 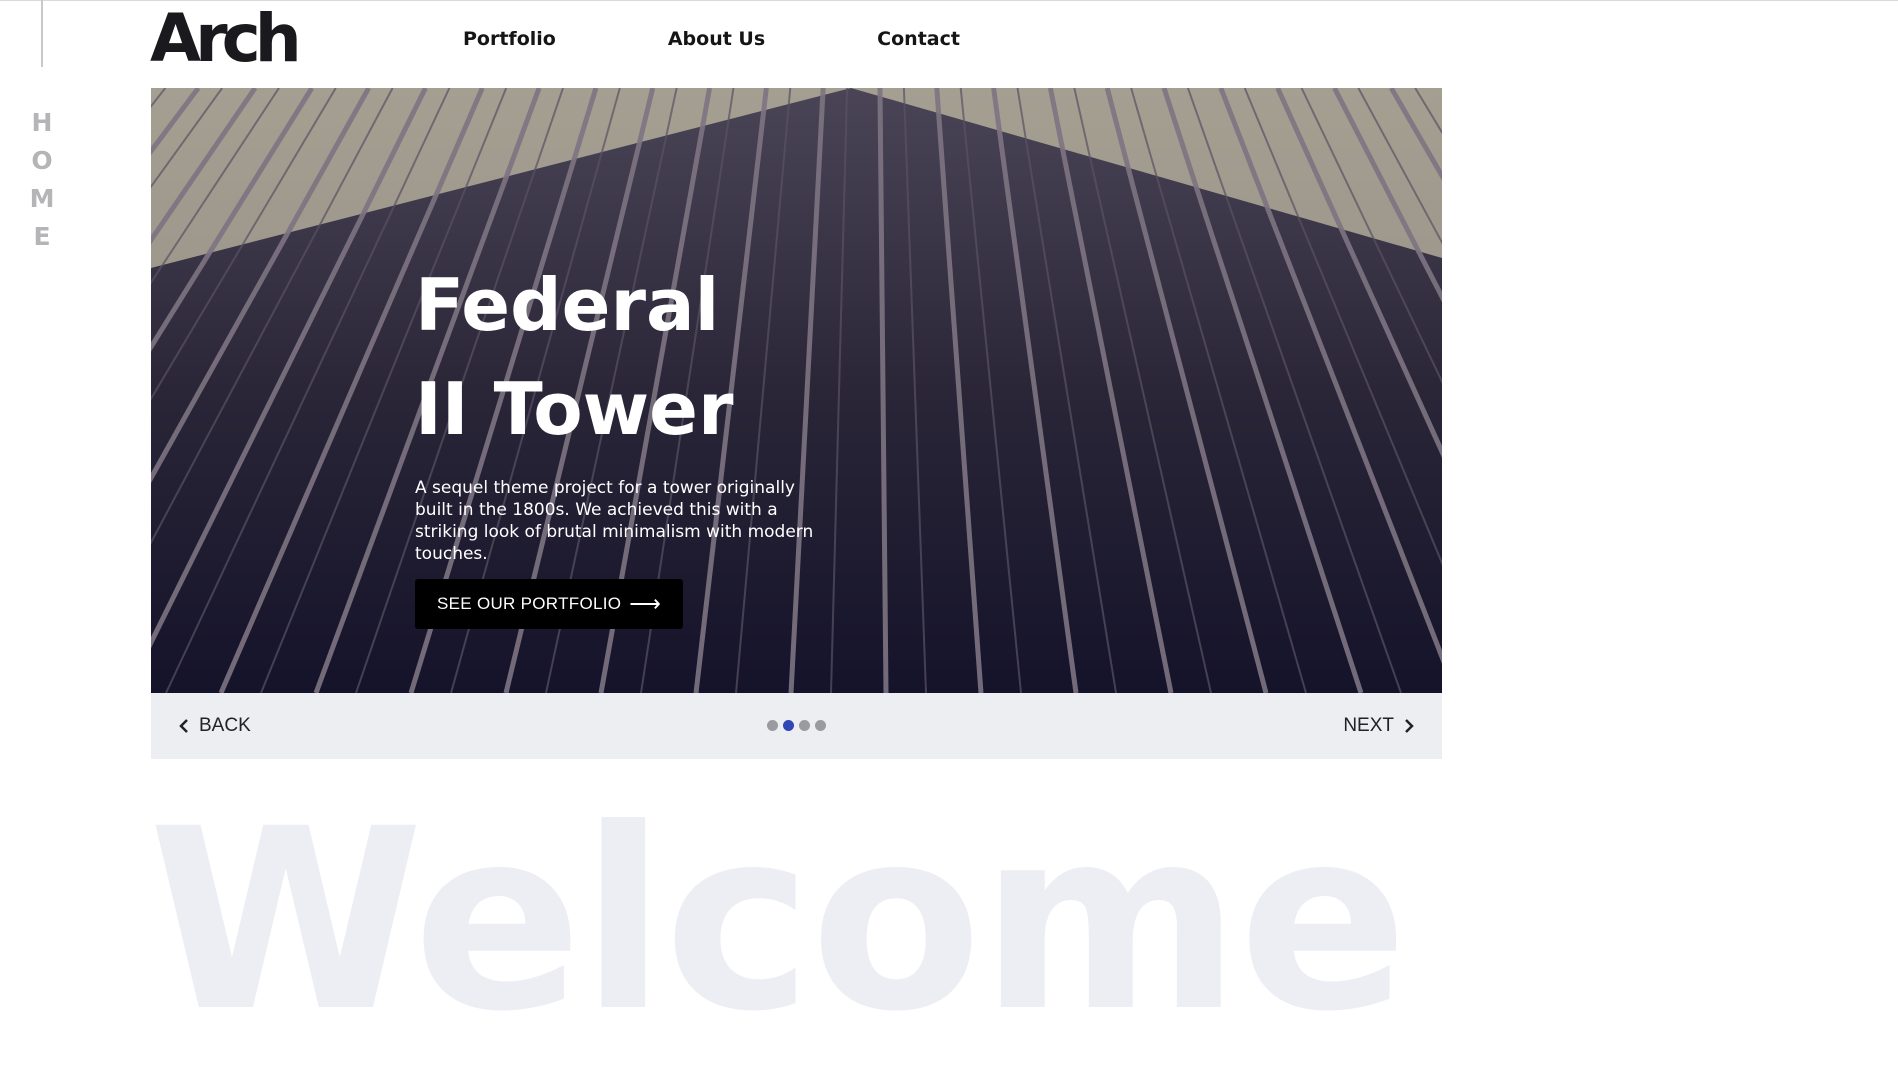 I want to click on back-label: BACK, so click(x=225, y=725).